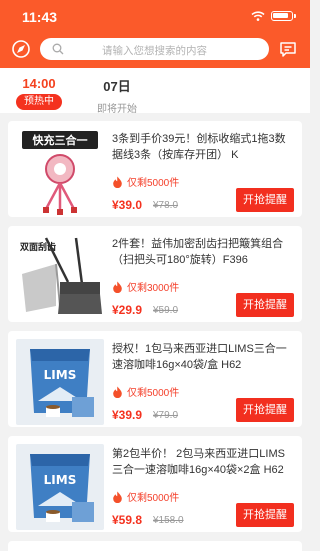 This screenshot has width=320, height=551. Describe the element at coordinates (199, 357) in the screenshot. I see `product-title: 授权！1包马来西亚进口LIMS三合一速溶咖啡16g×40袋/盒 H62` at that location.